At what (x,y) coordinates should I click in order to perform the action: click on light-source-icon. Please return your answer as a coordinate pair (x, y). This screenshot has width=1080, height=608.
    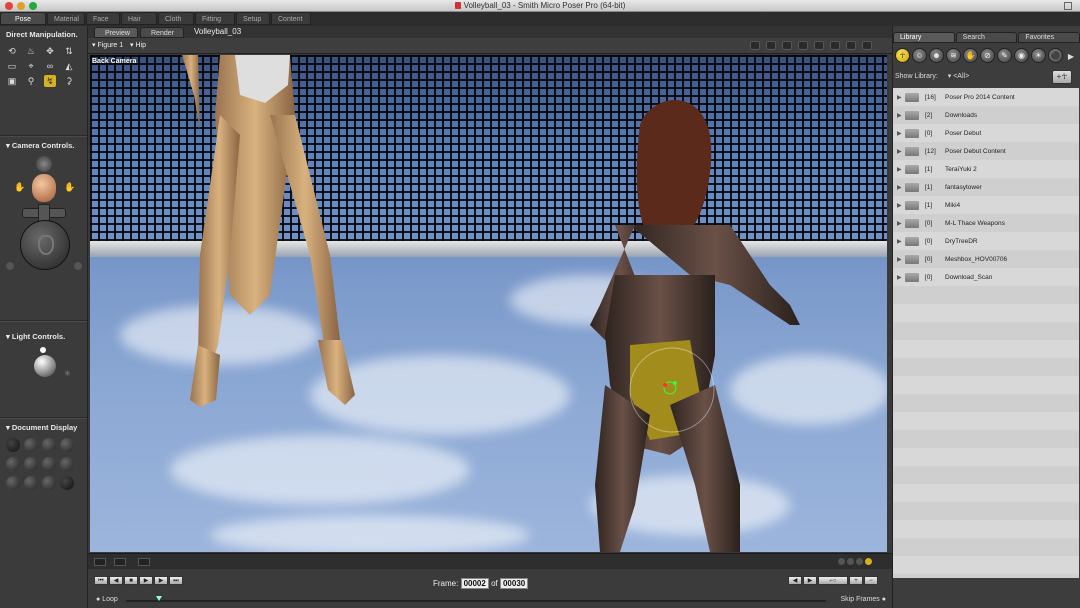
    Looking at the image, I should click on (43, 350).